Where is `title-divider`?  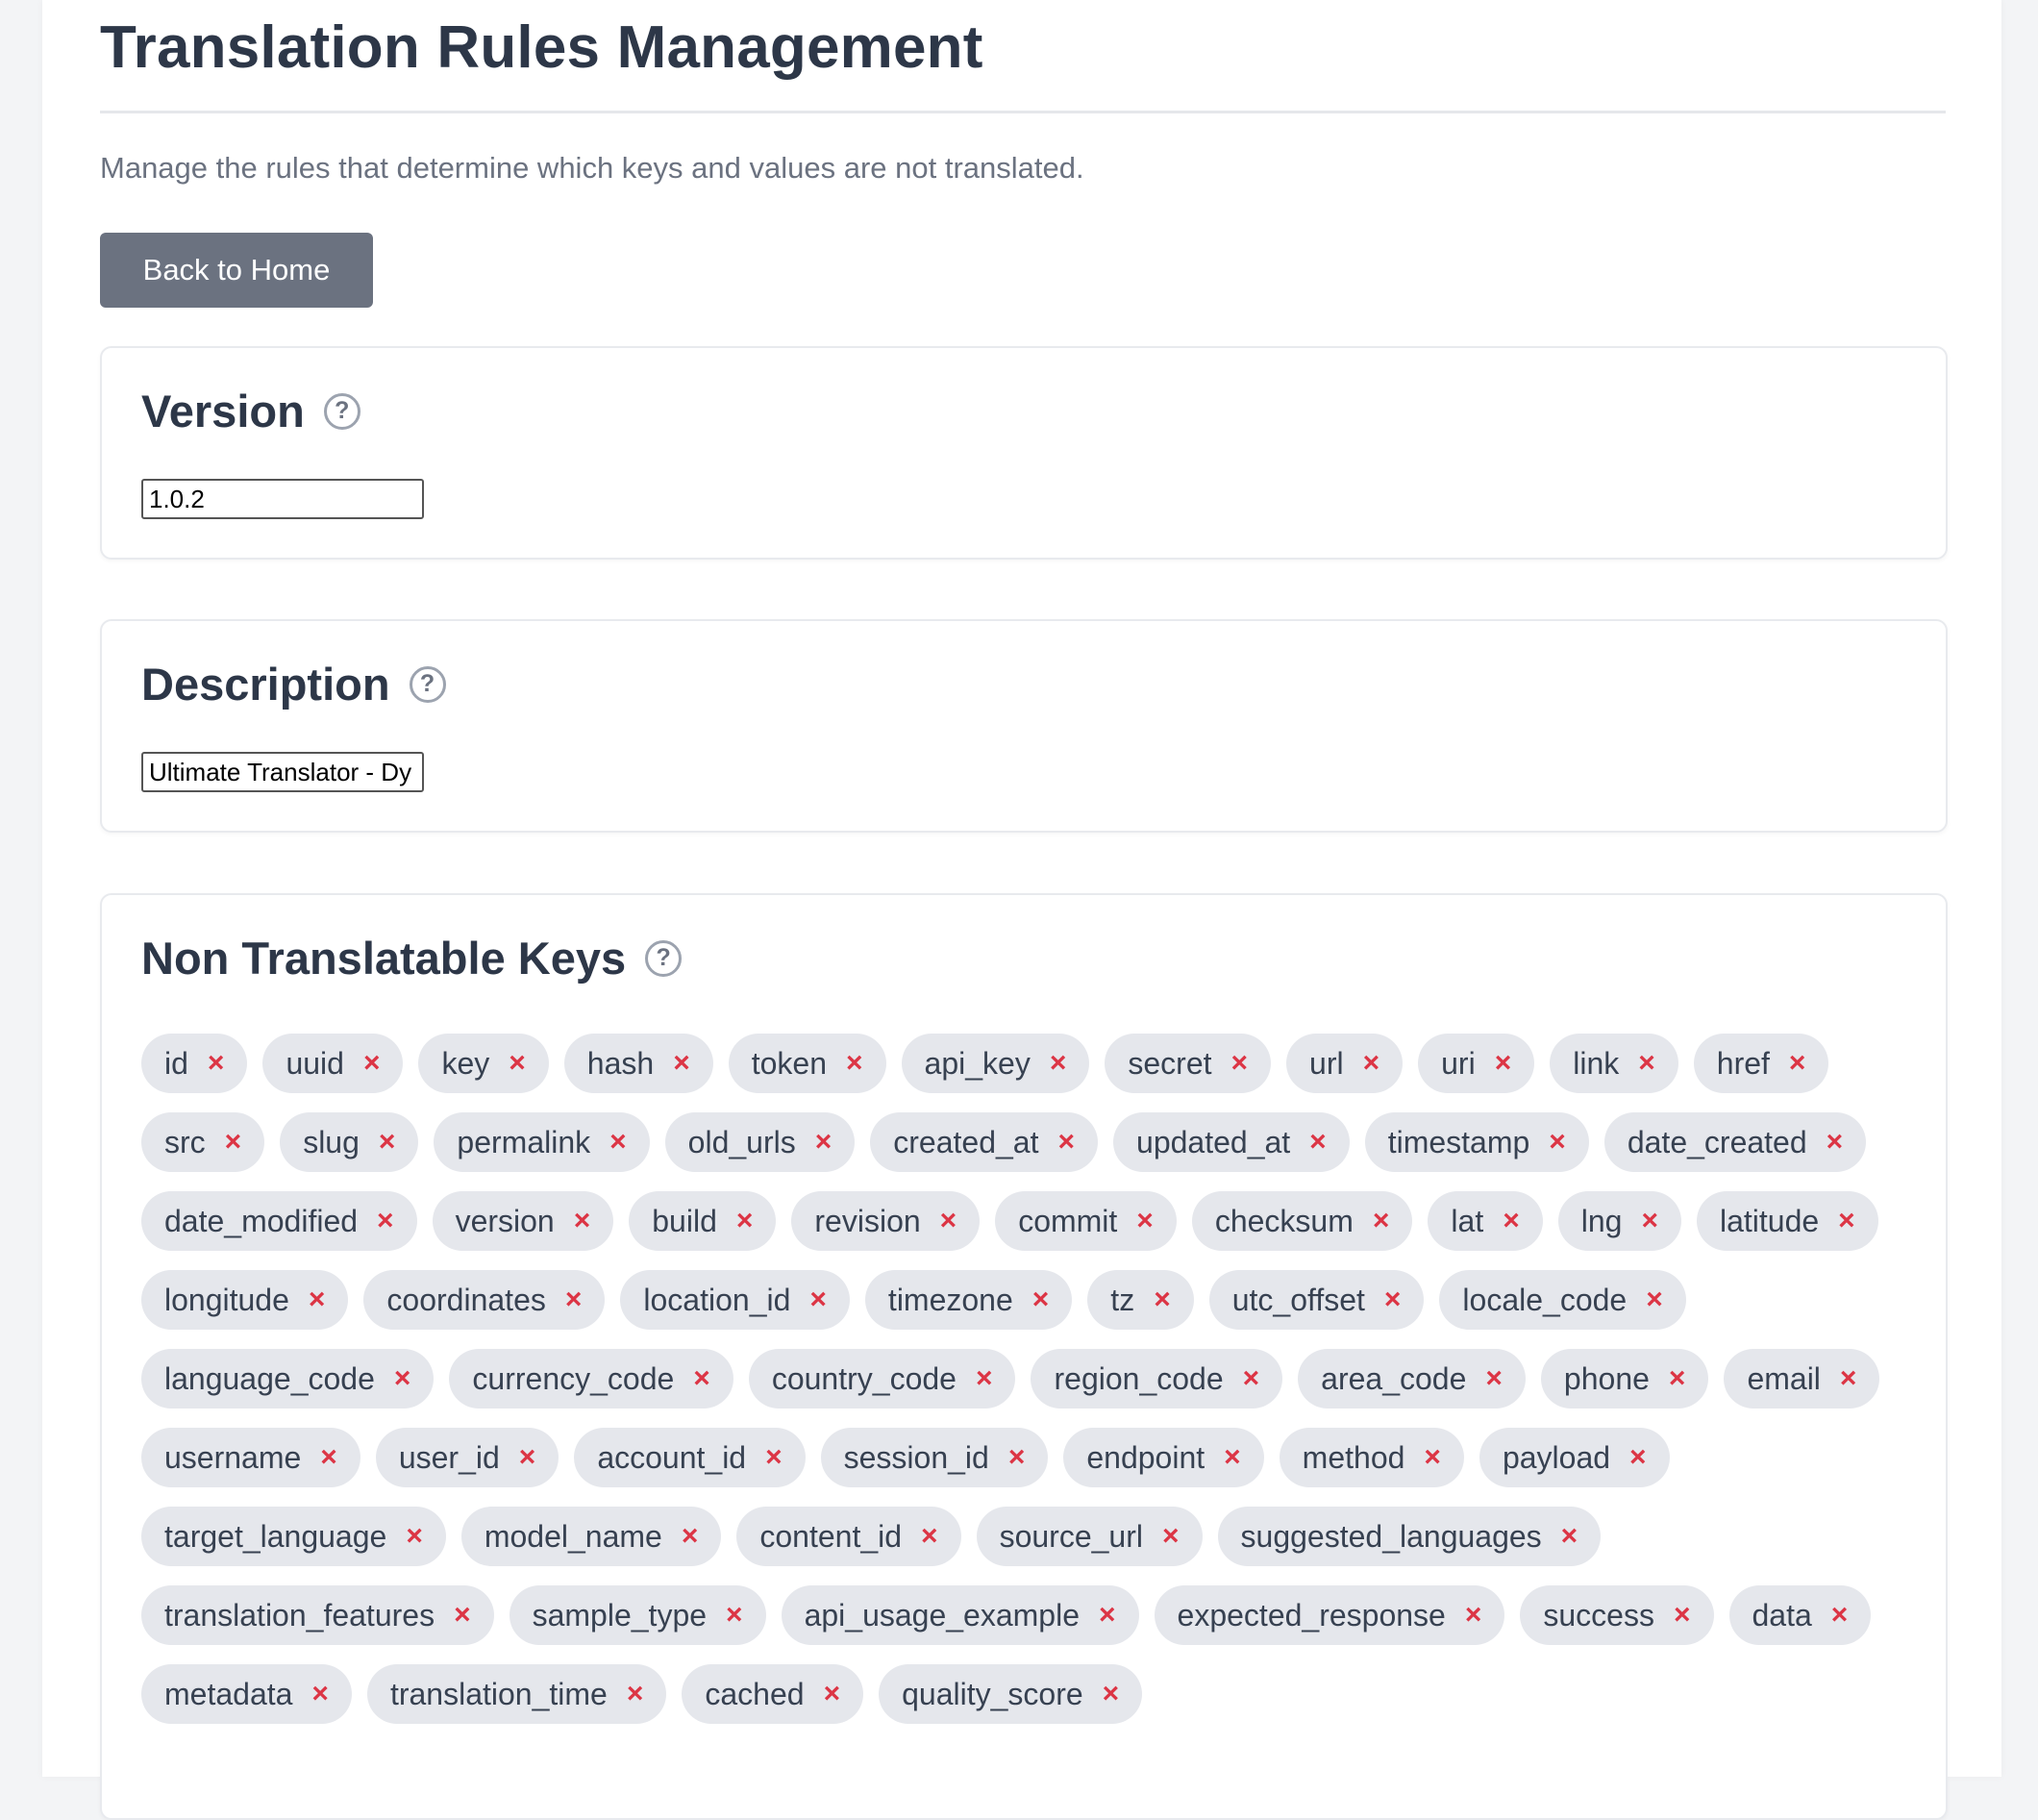 title-divider is located at coordinates (1023, 112).